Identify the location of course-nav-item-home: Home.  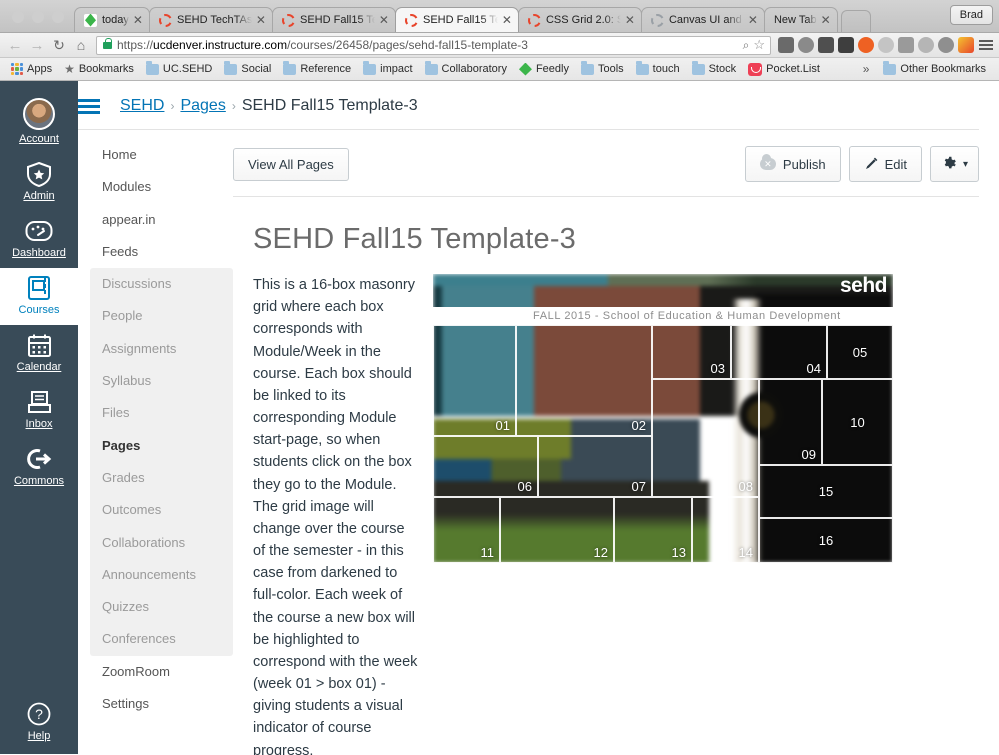
(161, 155).